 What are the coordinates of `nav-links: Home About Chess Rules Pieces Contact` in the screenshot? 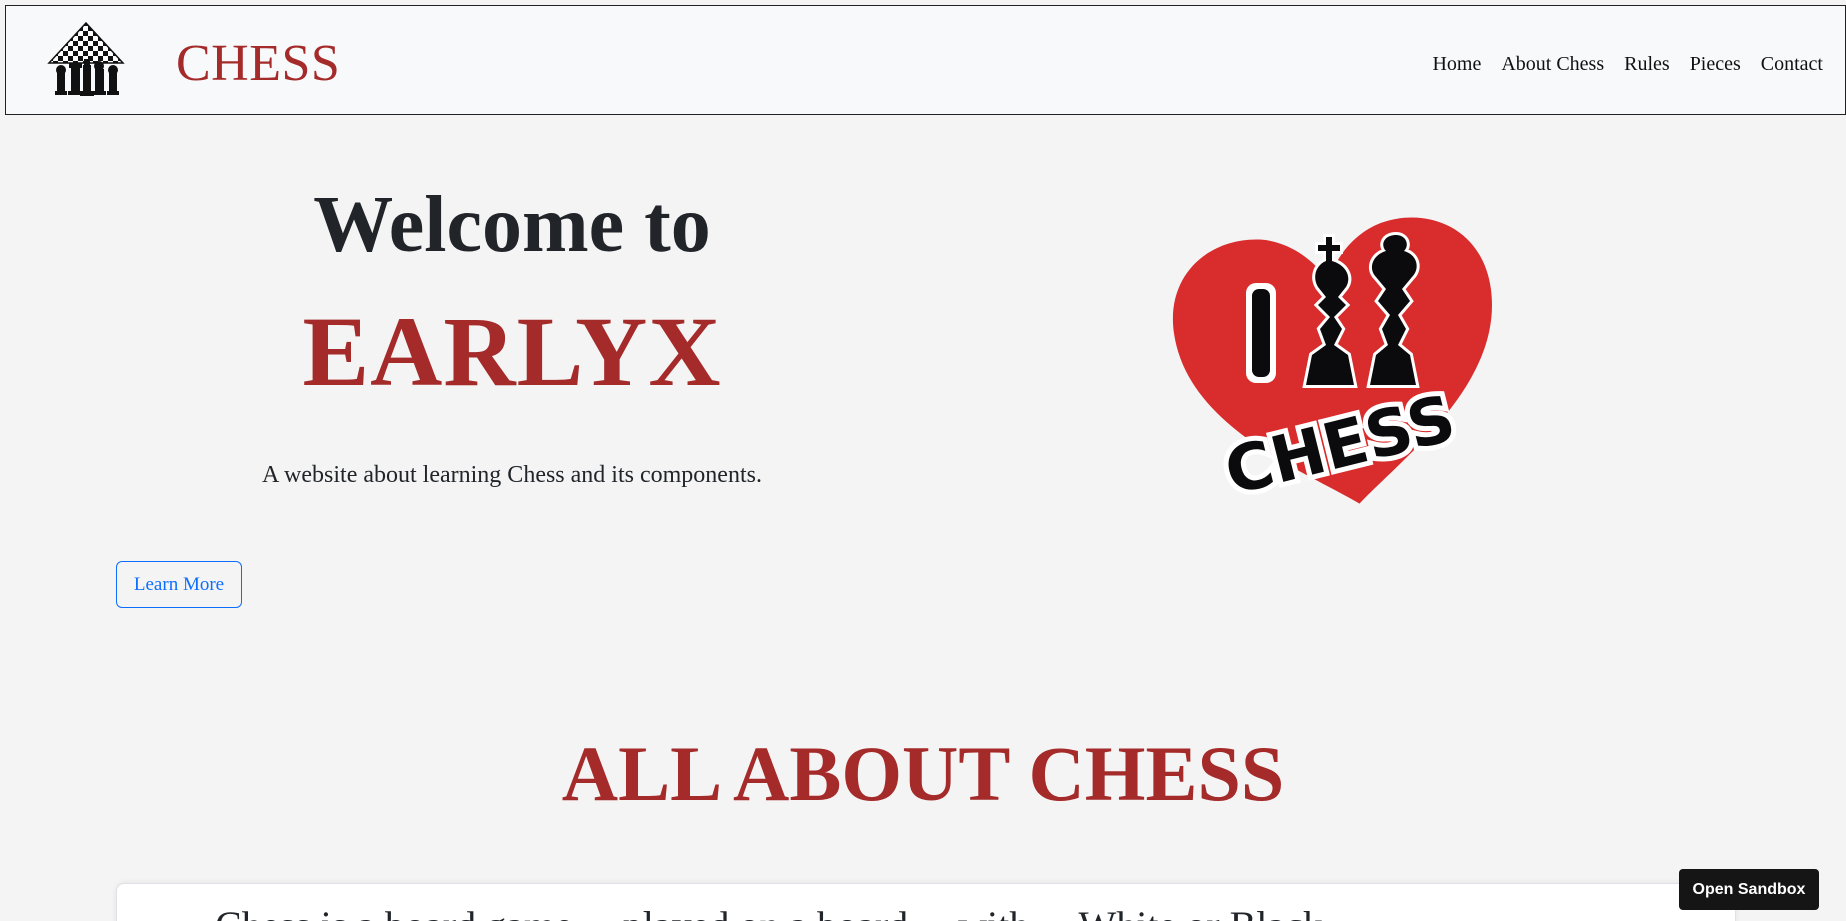 It's located at (1627, 64).